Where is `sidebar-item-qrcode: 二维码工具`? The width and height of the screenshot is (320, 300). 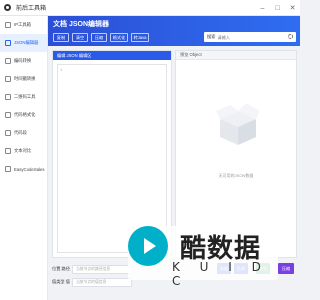 sidebar-item-qrcode: 二维码工具 is located at coordinates (23, 97).